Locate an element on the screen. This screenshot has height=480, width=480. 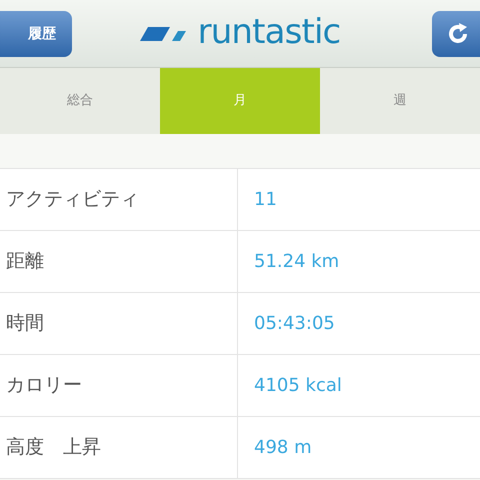
stat-label: アクティビティ is located at coordinates (72, 199).